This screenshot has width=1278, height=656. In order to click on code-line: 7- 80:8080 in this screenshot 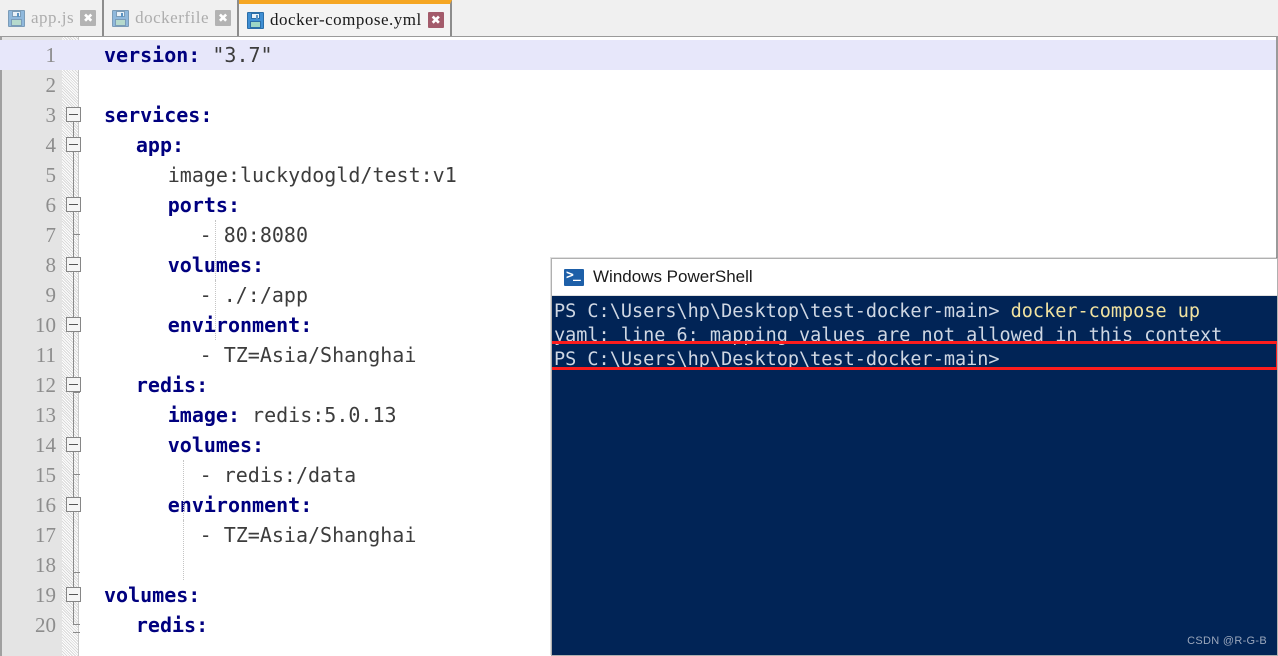, I will do `click(639, 235)`.